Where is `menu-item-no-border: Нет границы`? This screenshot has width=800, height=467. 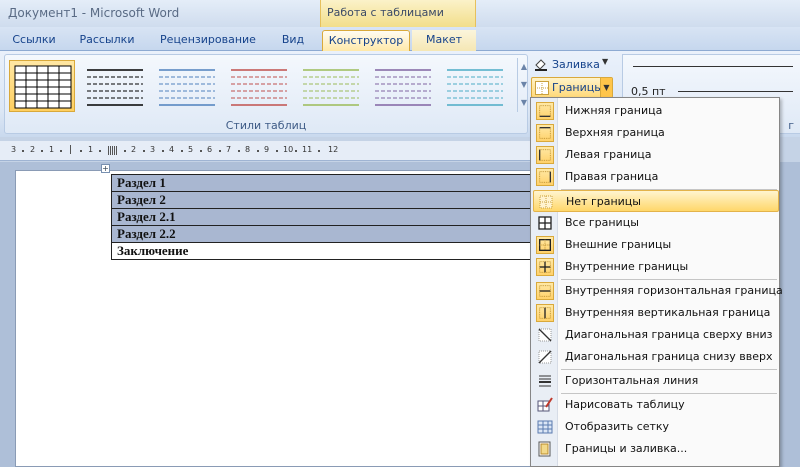
menu-item-no-border: Нет границы is located at coordinates (656, 201).